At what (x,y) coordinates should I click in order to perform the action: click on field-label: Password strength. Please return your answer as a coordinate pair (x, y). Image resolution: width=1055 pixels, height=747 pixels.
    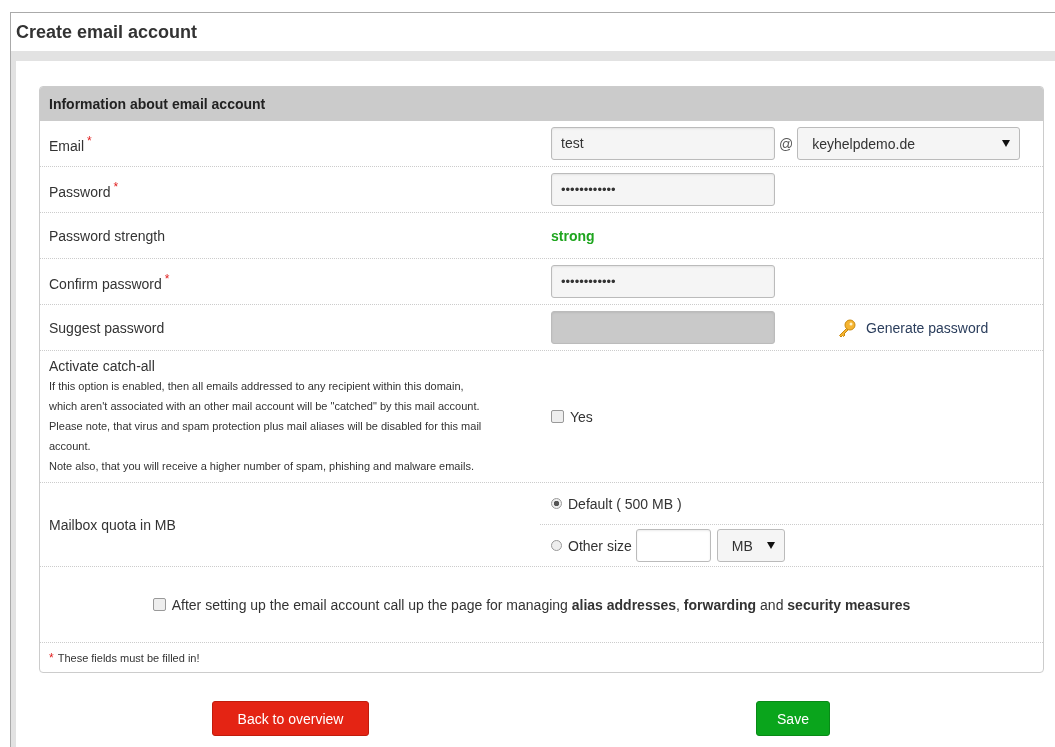
    Looking at the image, I should click on (107, 235).